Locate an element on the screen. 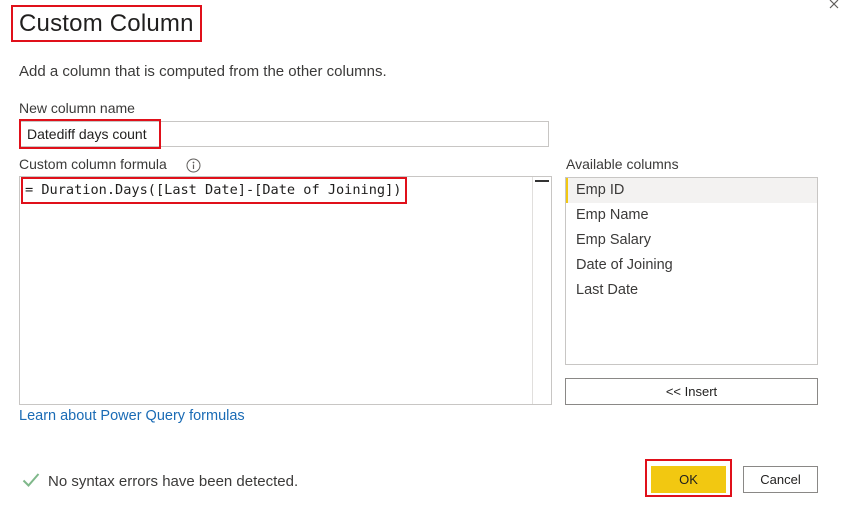 The image size is (844, 518). insert-button: << Insert is located at coordinates (691, 391).